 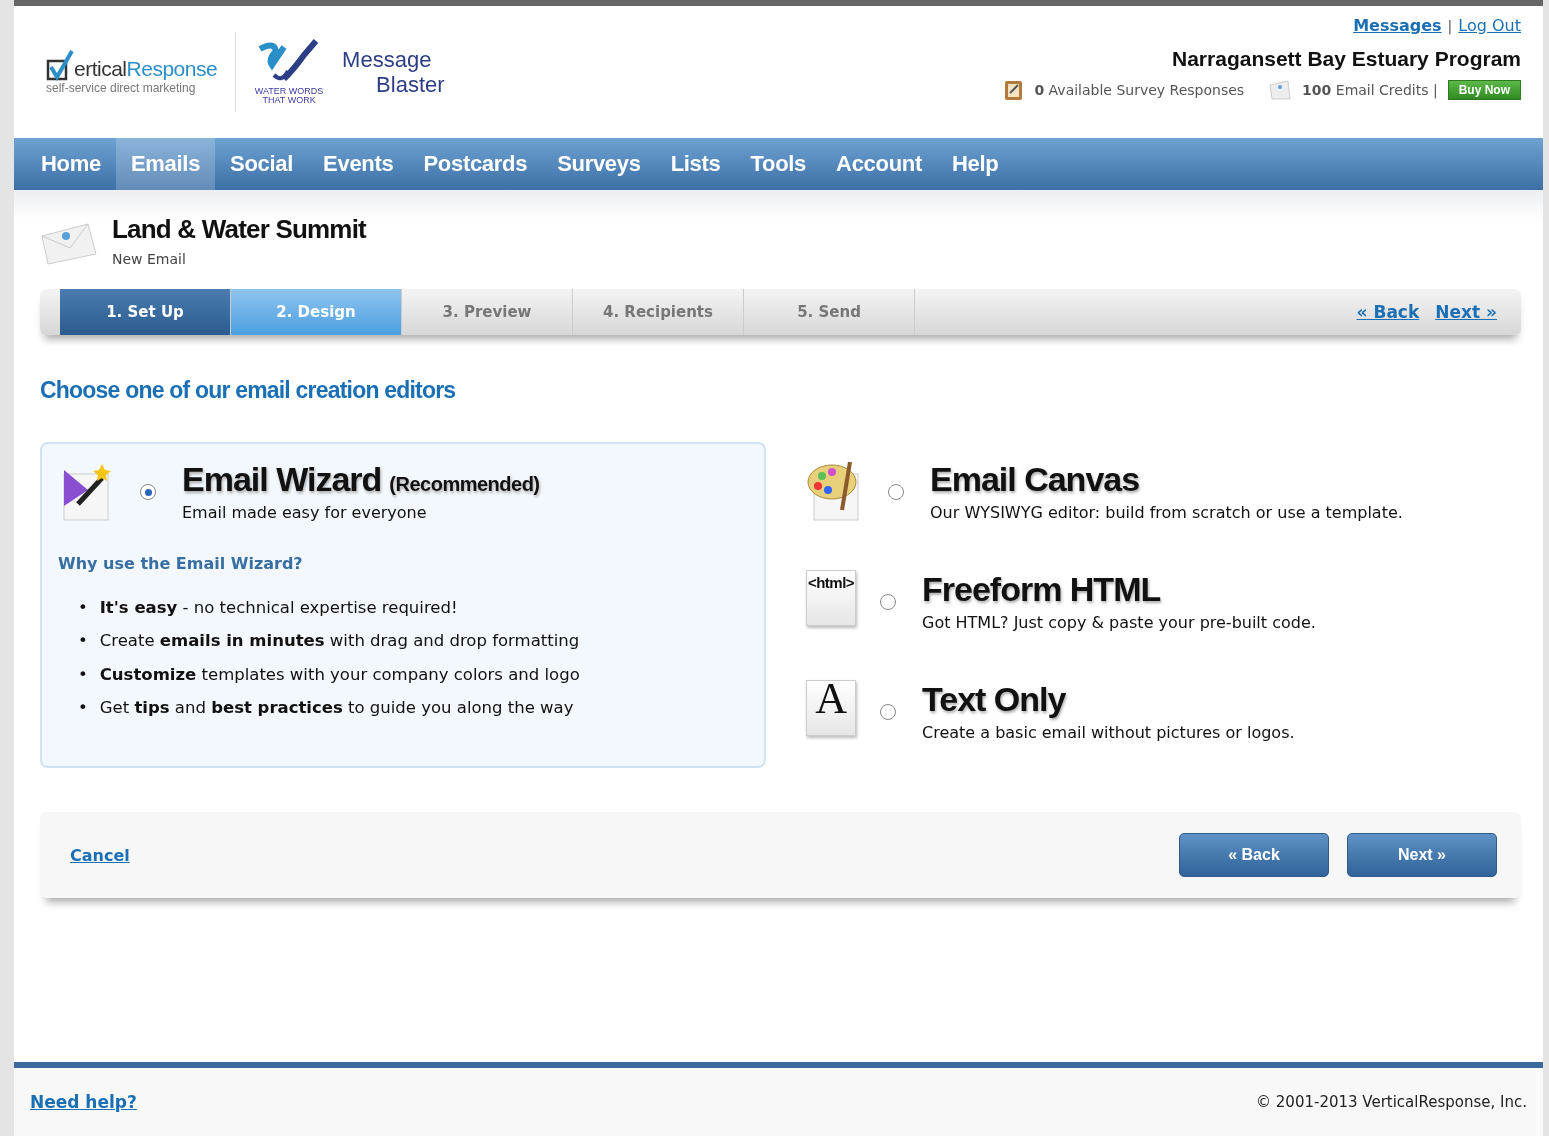 What do you see at coordinates (599, 164) in the screenshot?
I see `nav-tab: Surveys` at bounding box center [599, 164].